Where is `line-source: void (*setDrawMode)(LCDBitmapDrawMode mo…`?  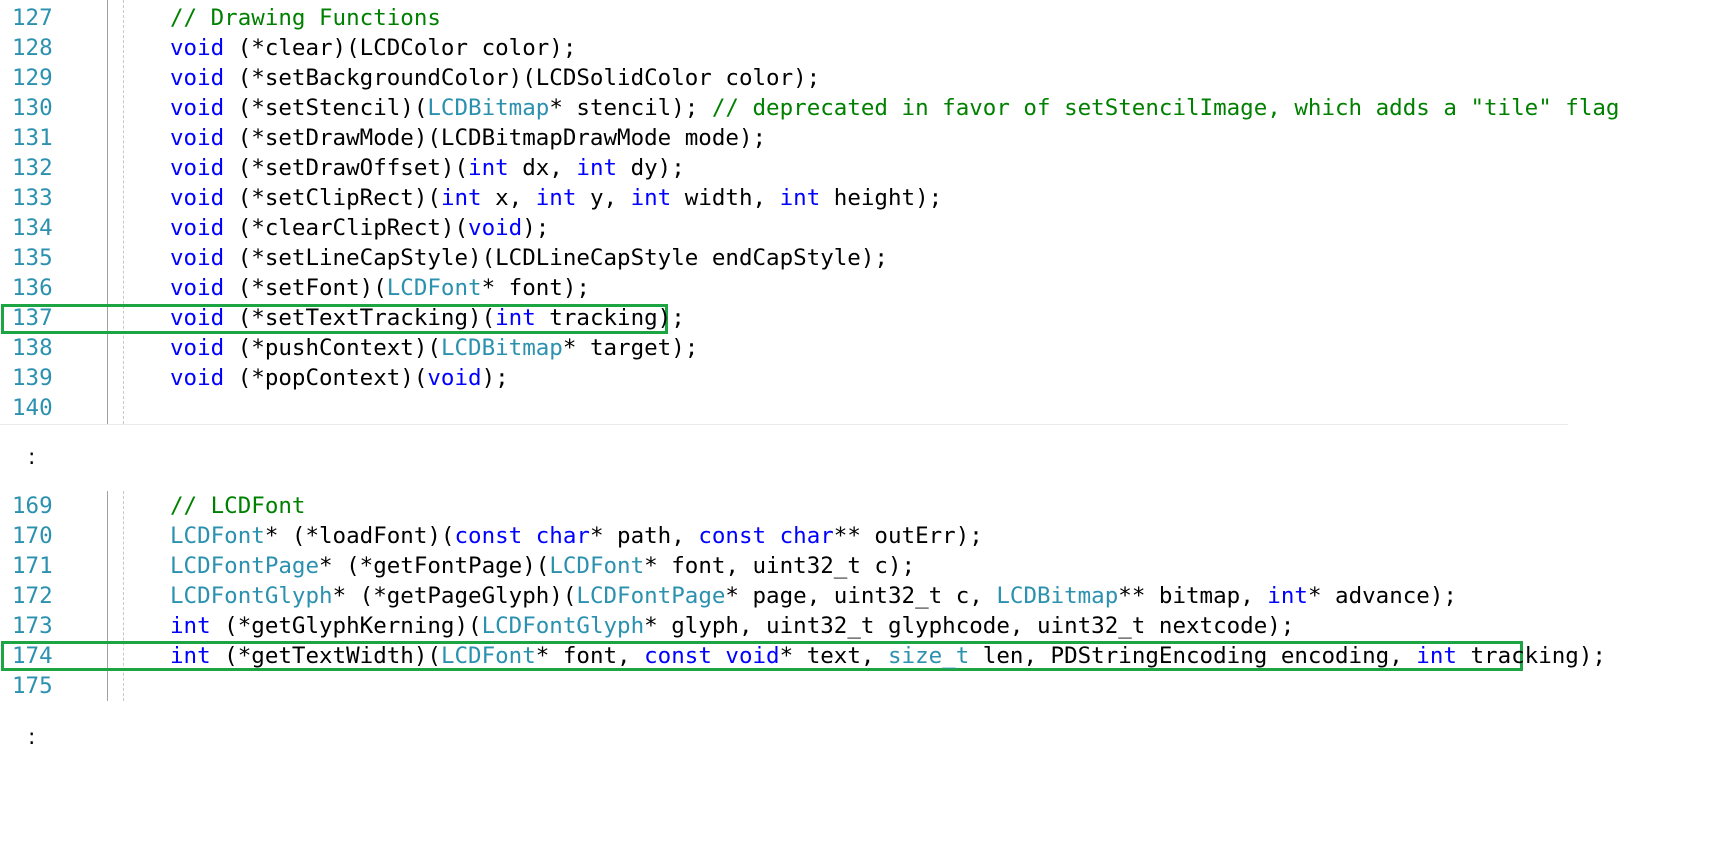 line-source: void (*setDrawMode)(LCDBitmapDrawMode mo… is located at coordinates (468, 138).